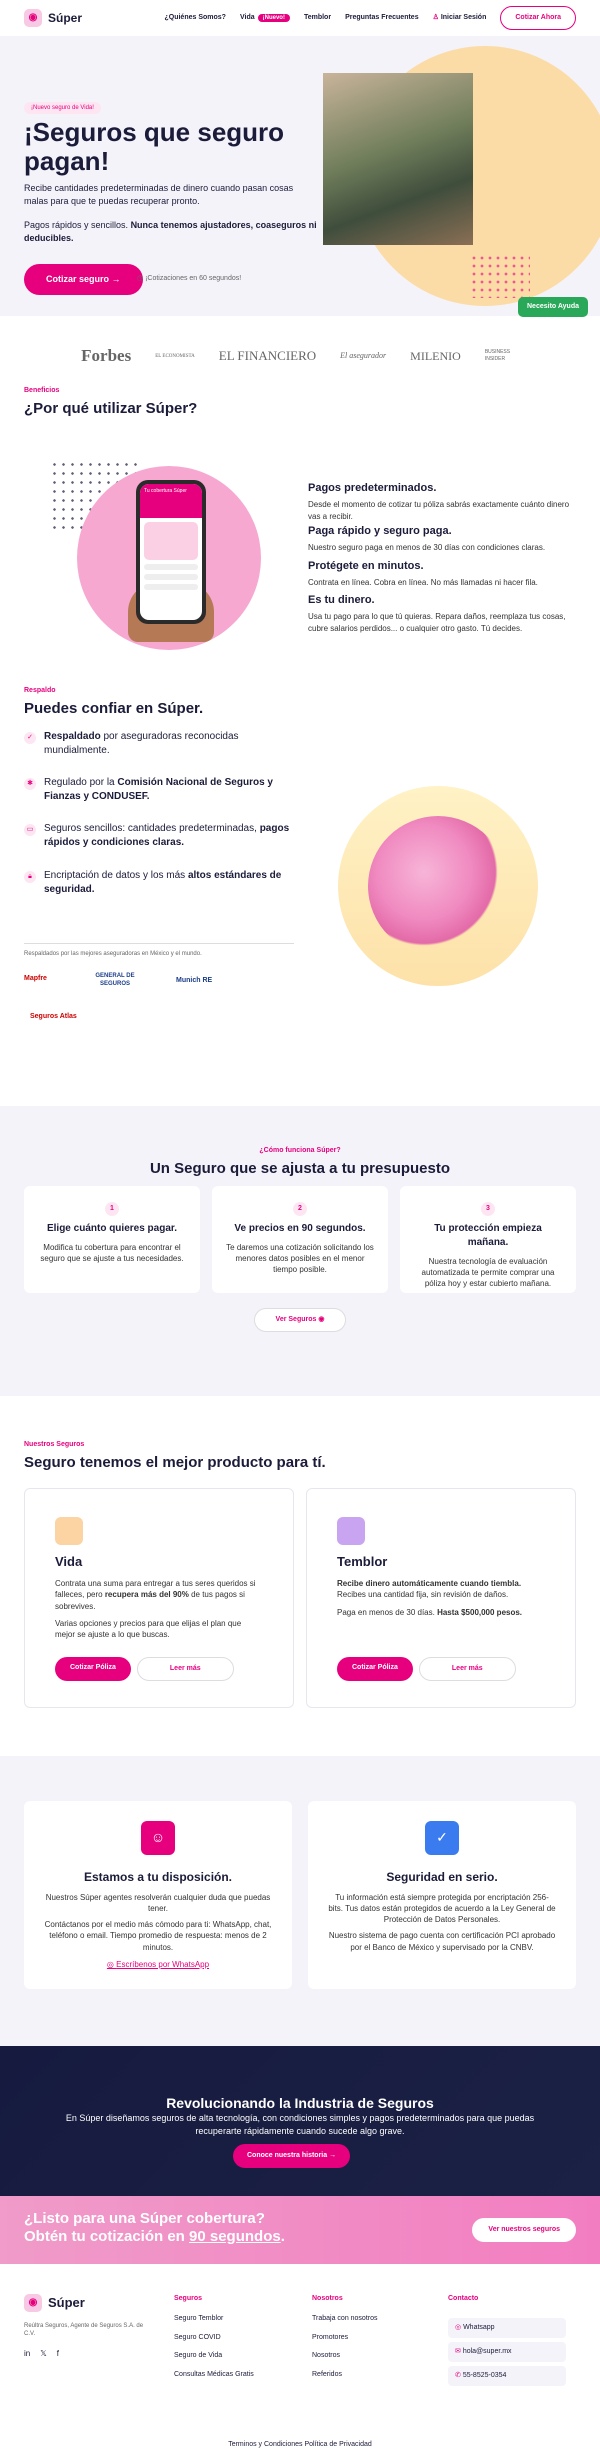 Image resolution: width=600 pixels, height=2454 pixels. I want to click on footer-link: Seguro de Vida, so click(214, 2356).